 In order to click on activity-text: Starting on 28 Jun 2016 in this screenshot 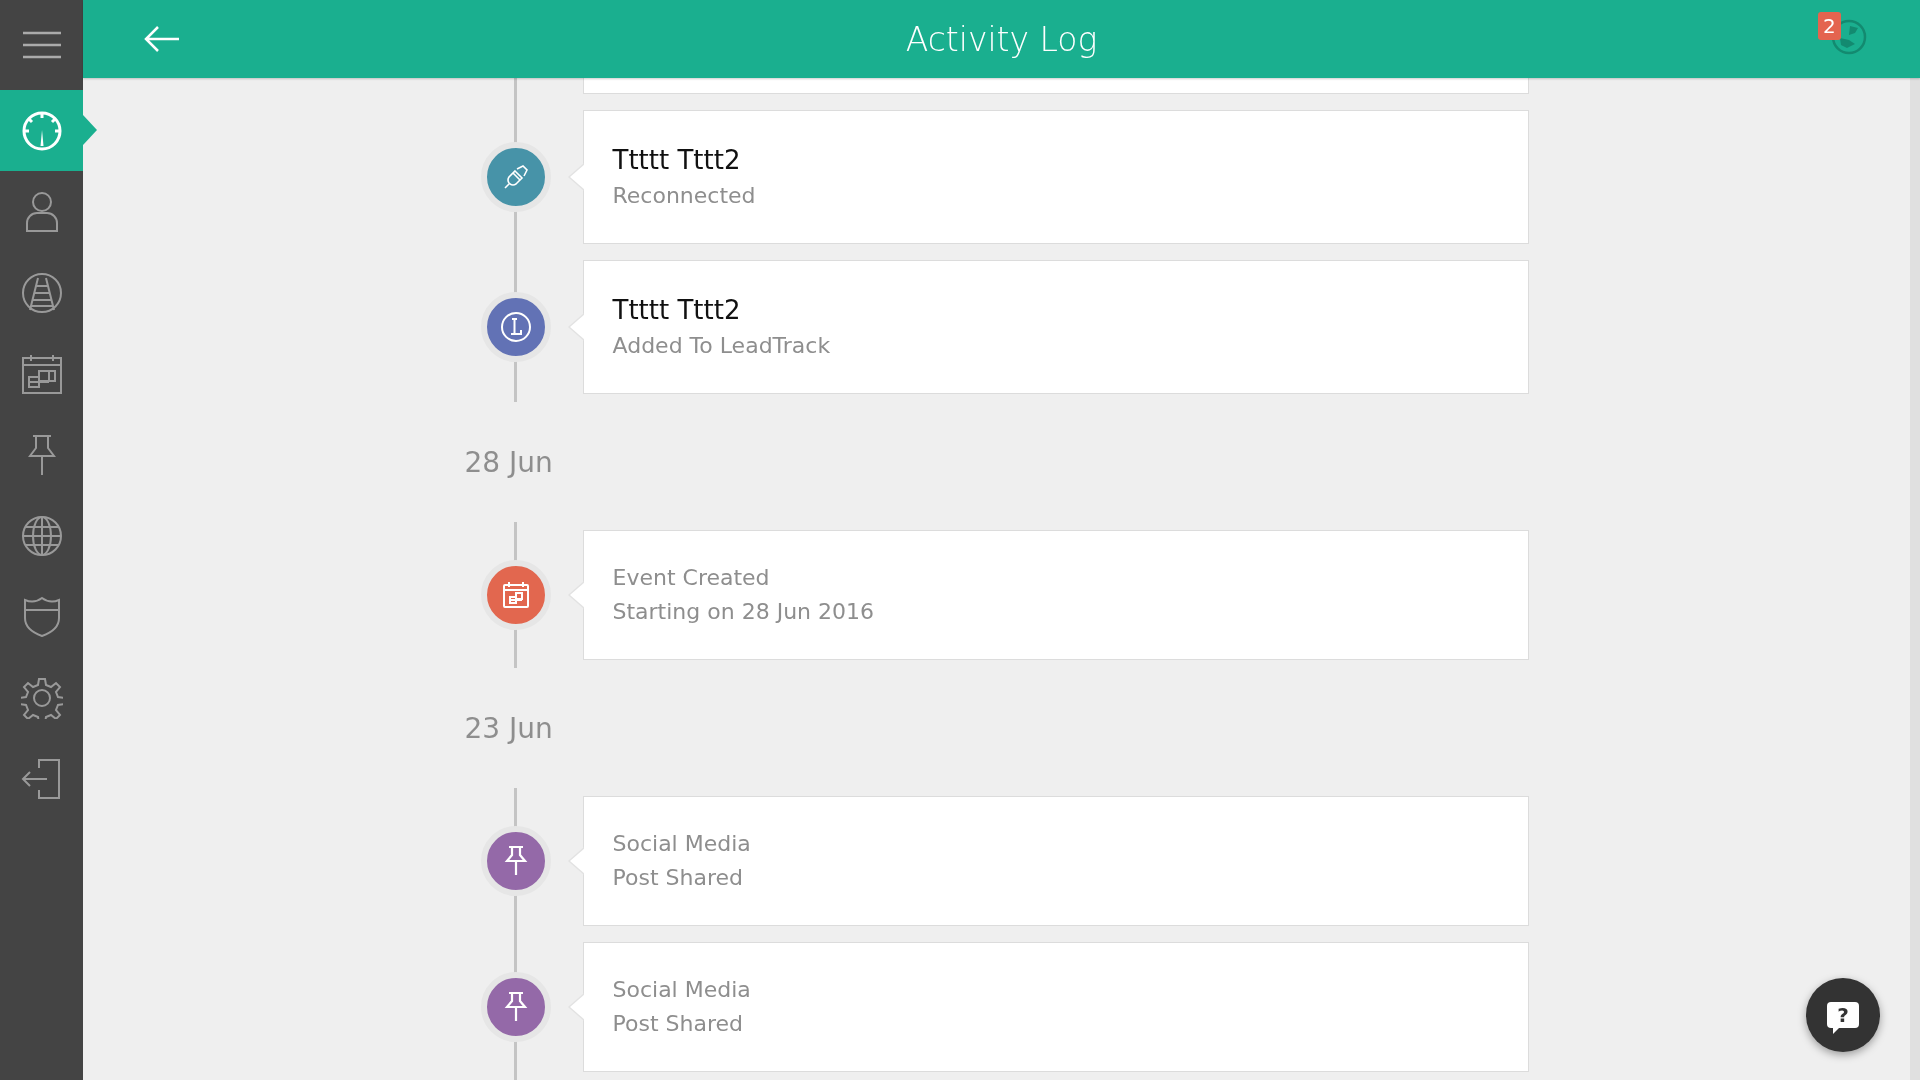, I will do `click(743, 612)`.